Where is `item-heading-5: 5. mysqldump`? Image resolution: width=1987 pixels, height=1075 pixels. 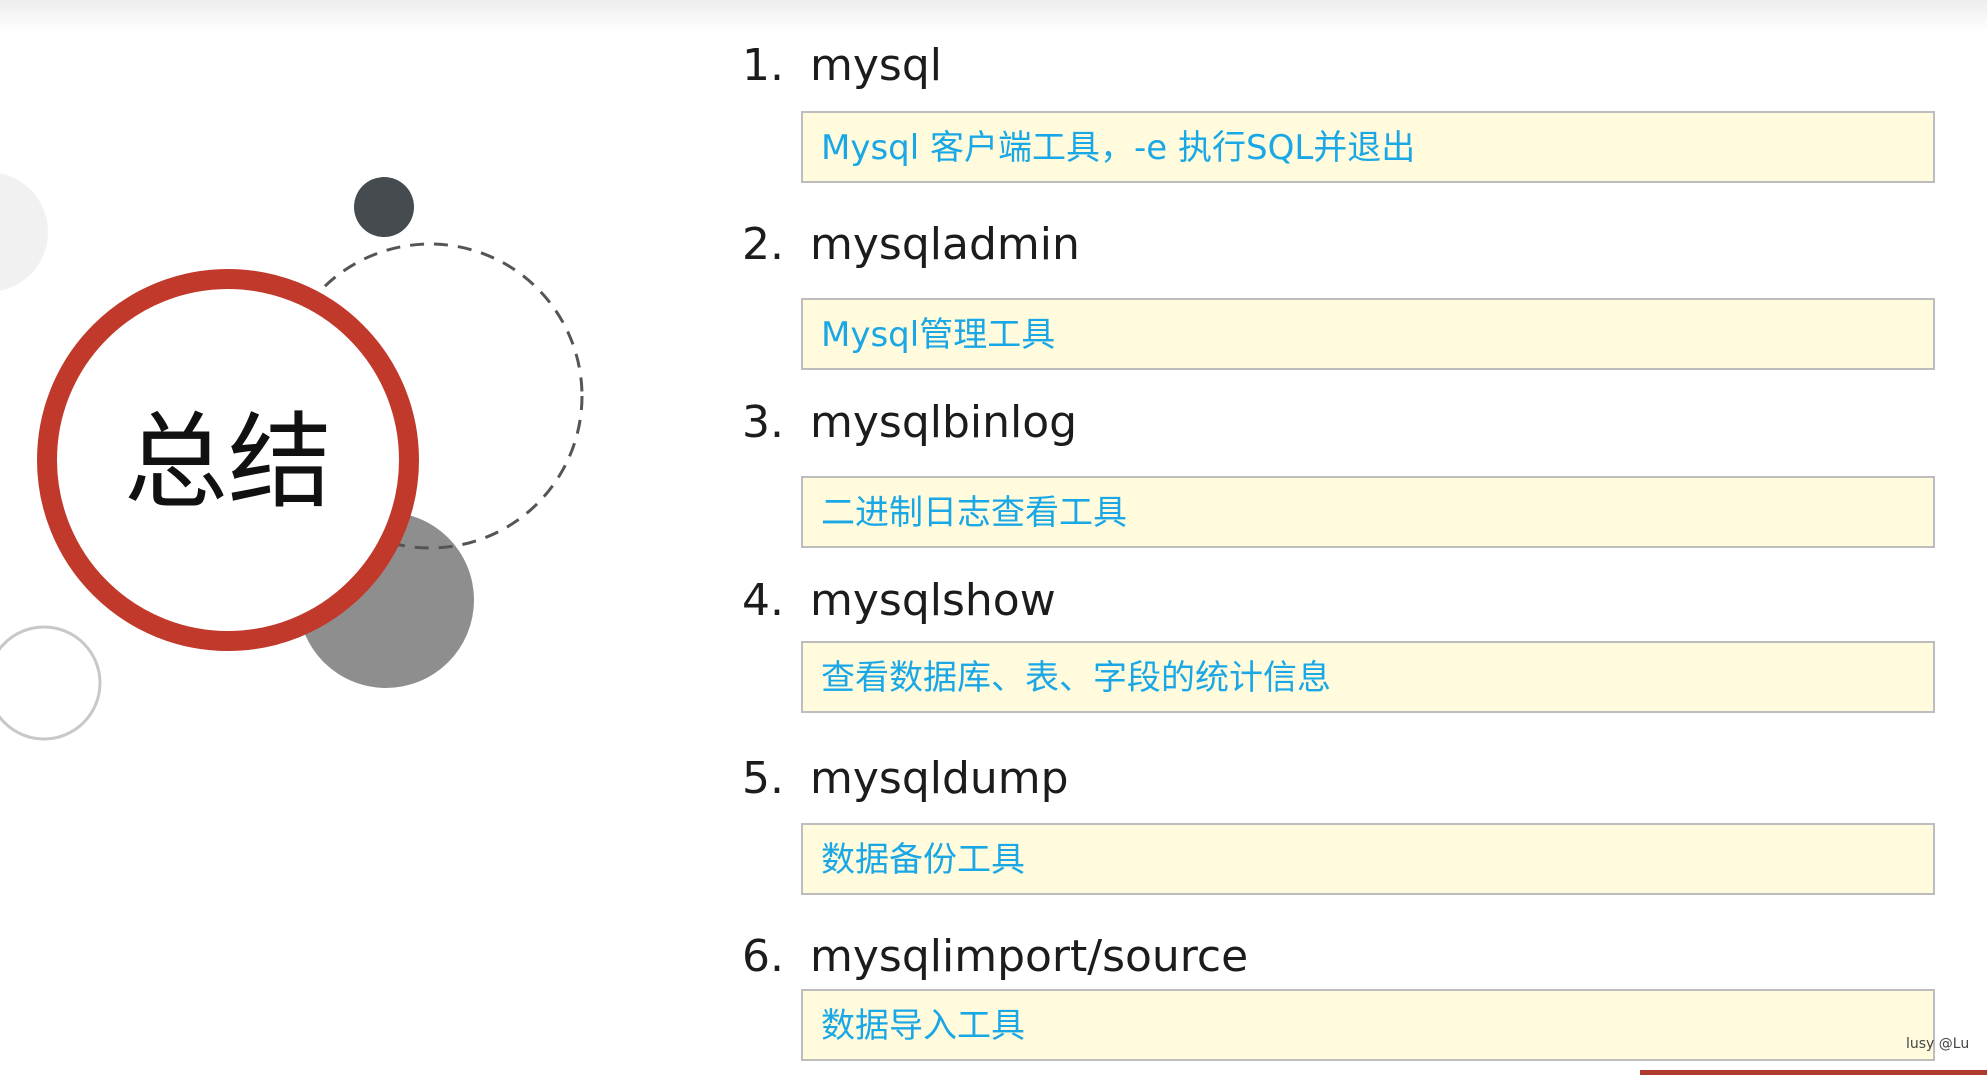
item-heading-5: 5. mysqldump is located at coordinates (905, 779).